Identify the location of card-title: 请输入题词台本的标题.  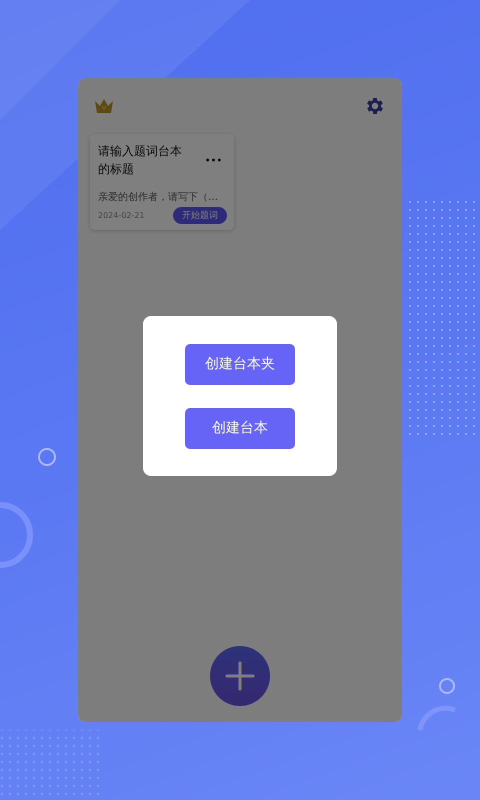
(140, 160).